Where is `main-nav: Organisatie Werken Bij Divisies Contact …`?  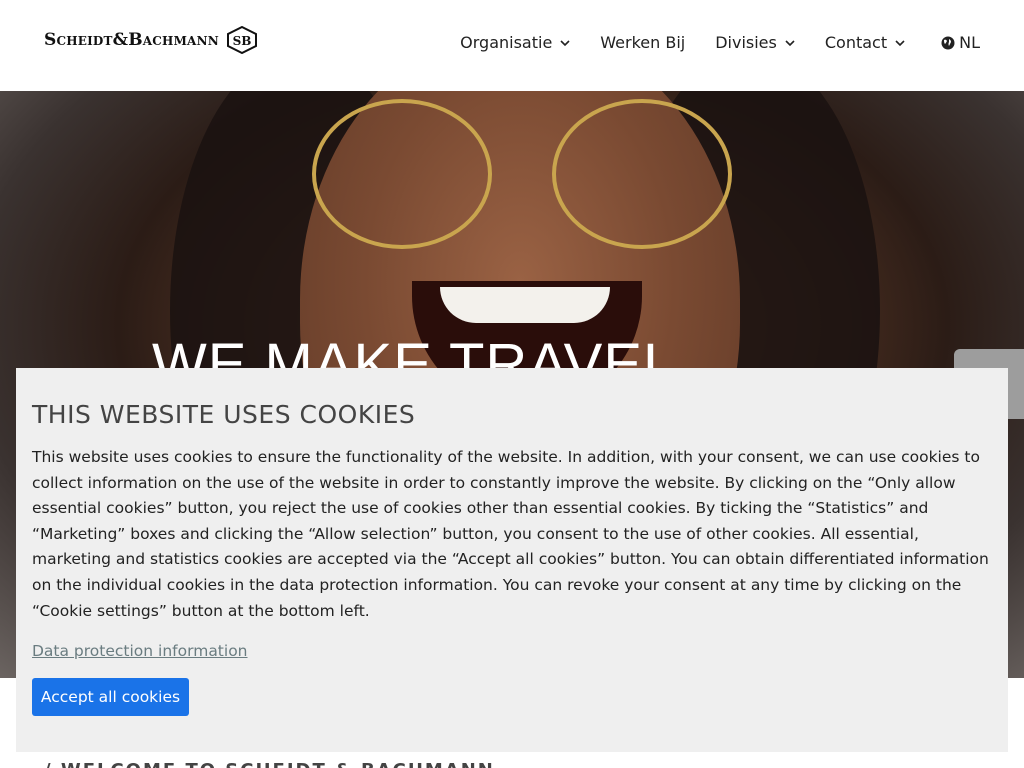
main-nav: Organisatie Werken Bij Divisies Contact … is located at coordinates (720, 42).